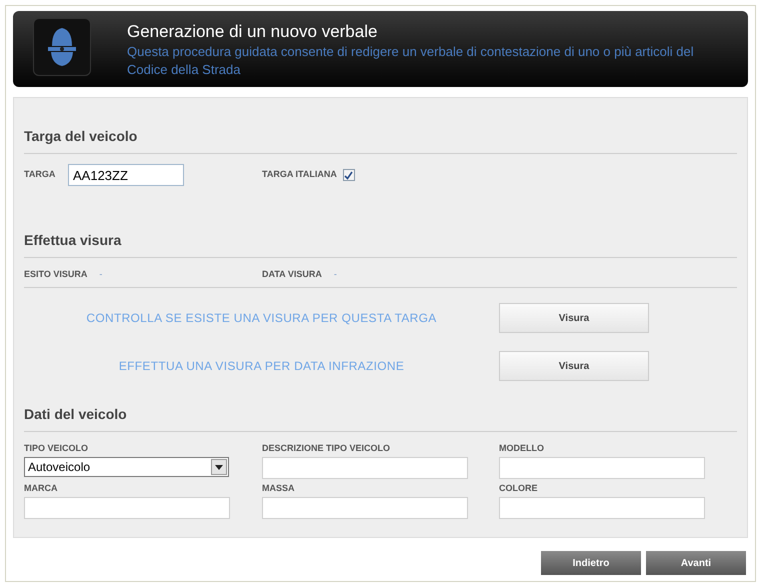 Image resolution: width=761 pixels, height=587 pixels. What do you see at coordinates (57, 448) in the screenshot?
I see `field-label: TIPO VEICOLO` at bounding box center [57, 448].